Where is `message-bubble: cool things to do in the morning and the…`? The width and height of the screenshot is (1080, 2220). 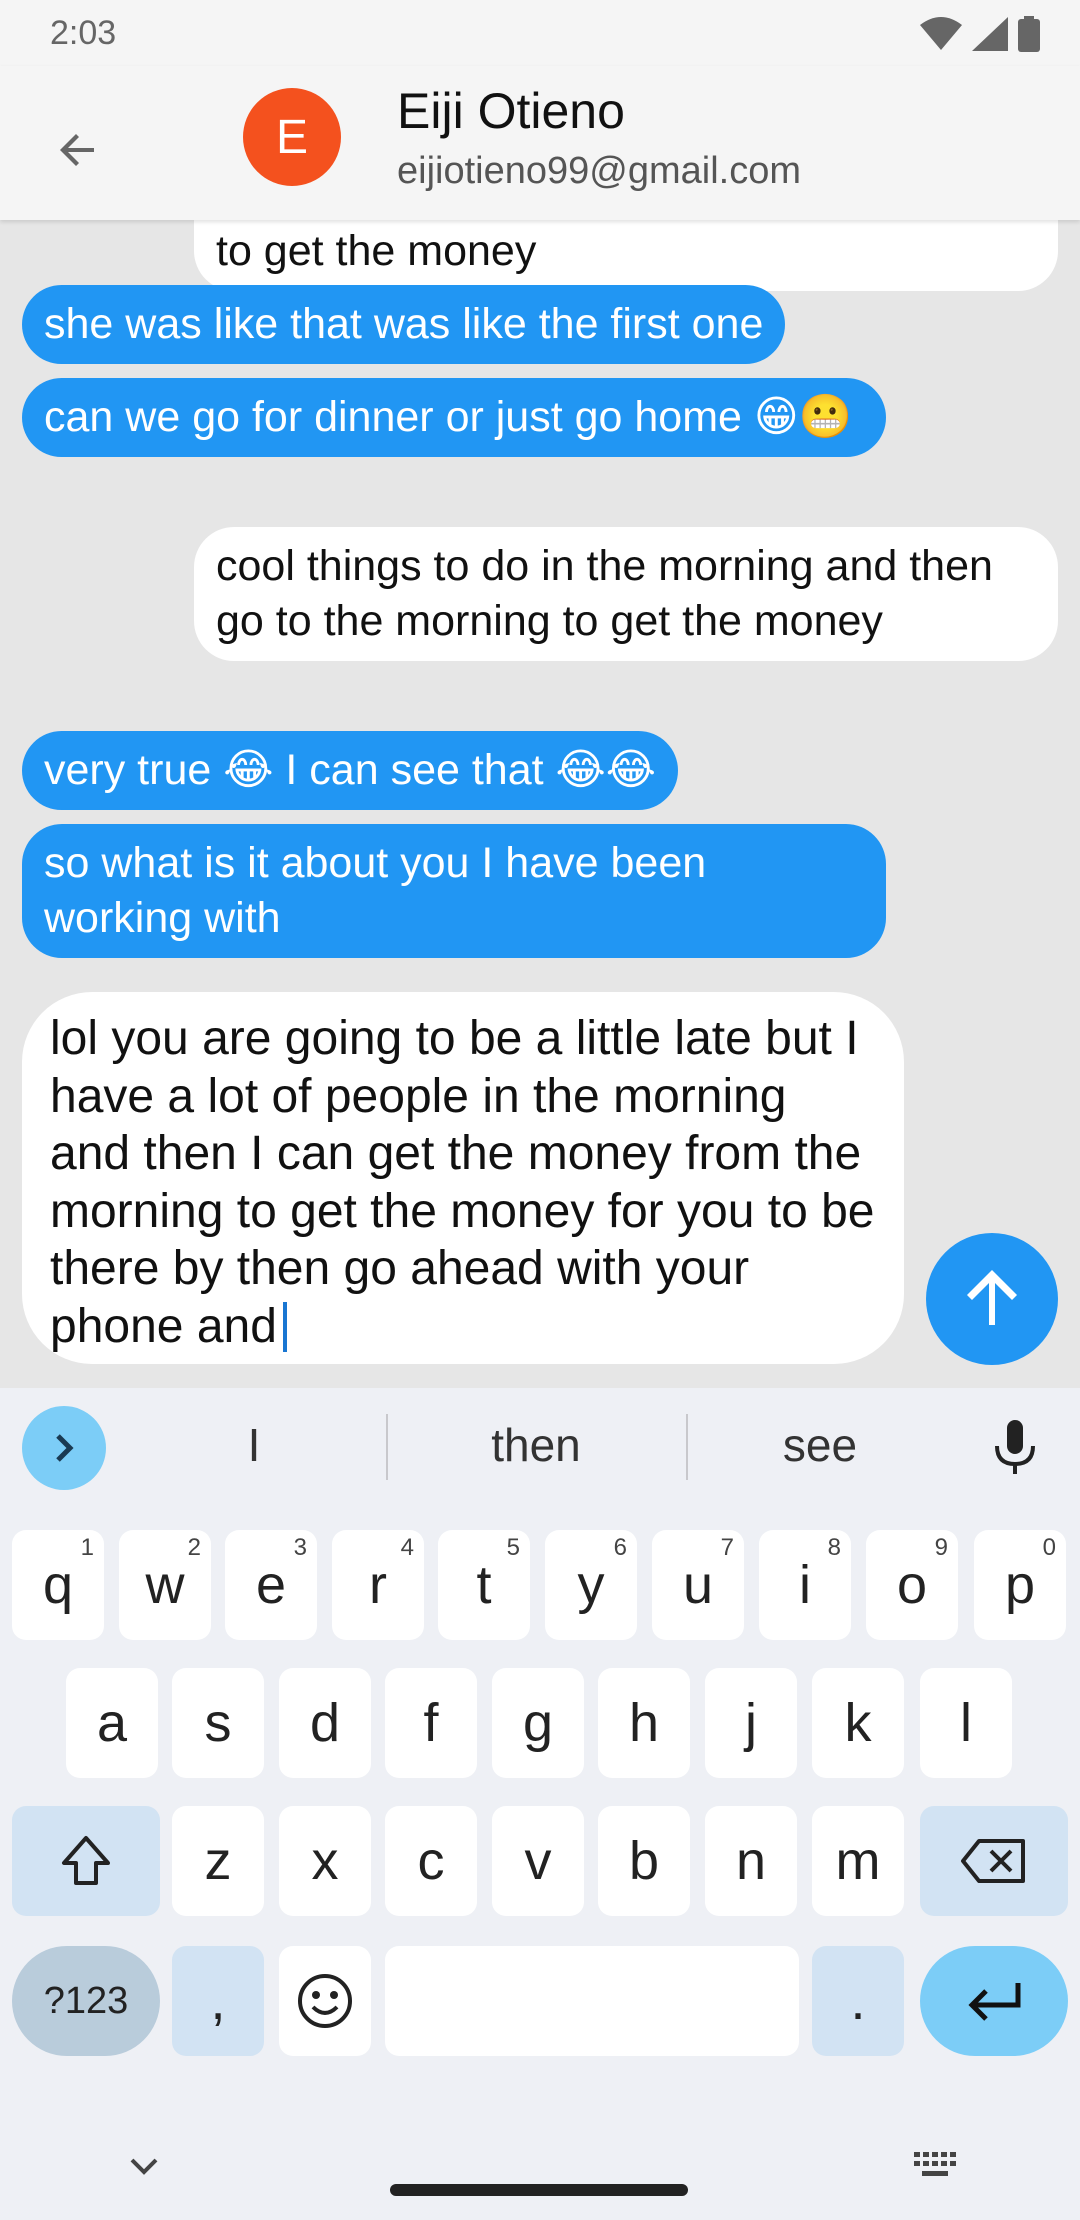
message-bubble: cool things to do in the morning and the… is located at coordinates (626, 594).